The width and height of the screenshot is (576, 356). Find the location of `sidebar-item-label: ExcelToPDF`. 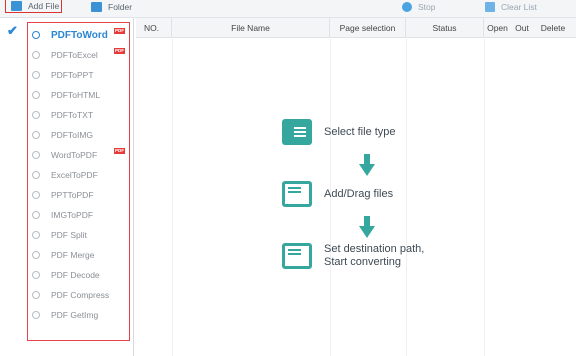

sidebar-item-label: ExcelToPDF is located at coordinates (74, 175).